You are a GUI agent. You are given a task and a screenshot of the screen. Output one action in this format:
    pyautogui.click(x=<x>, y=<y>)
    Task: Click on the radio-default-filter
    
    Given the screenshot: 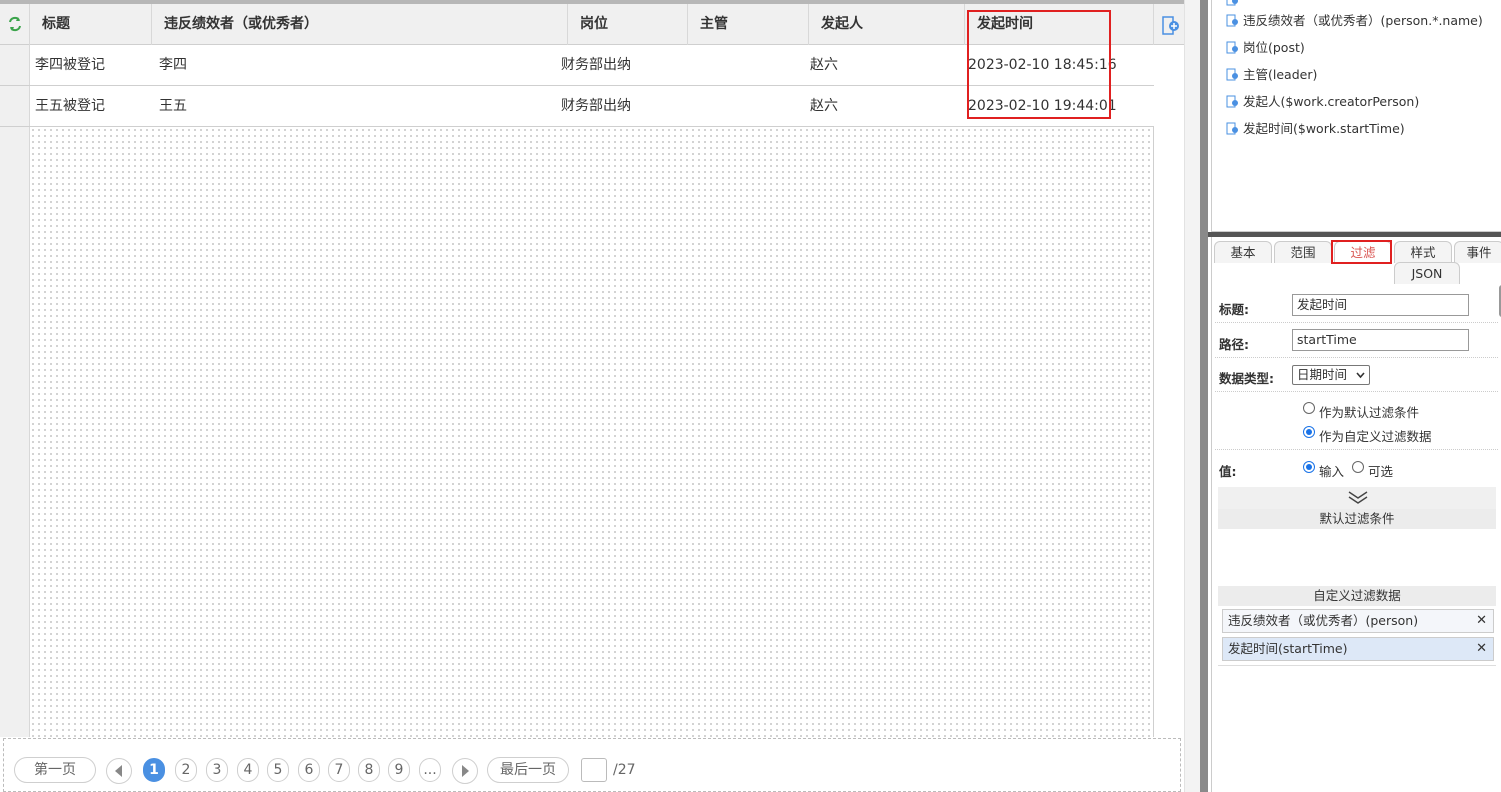 What is the action you would take?
    pyautogui.click(x=1309, y=408)
    